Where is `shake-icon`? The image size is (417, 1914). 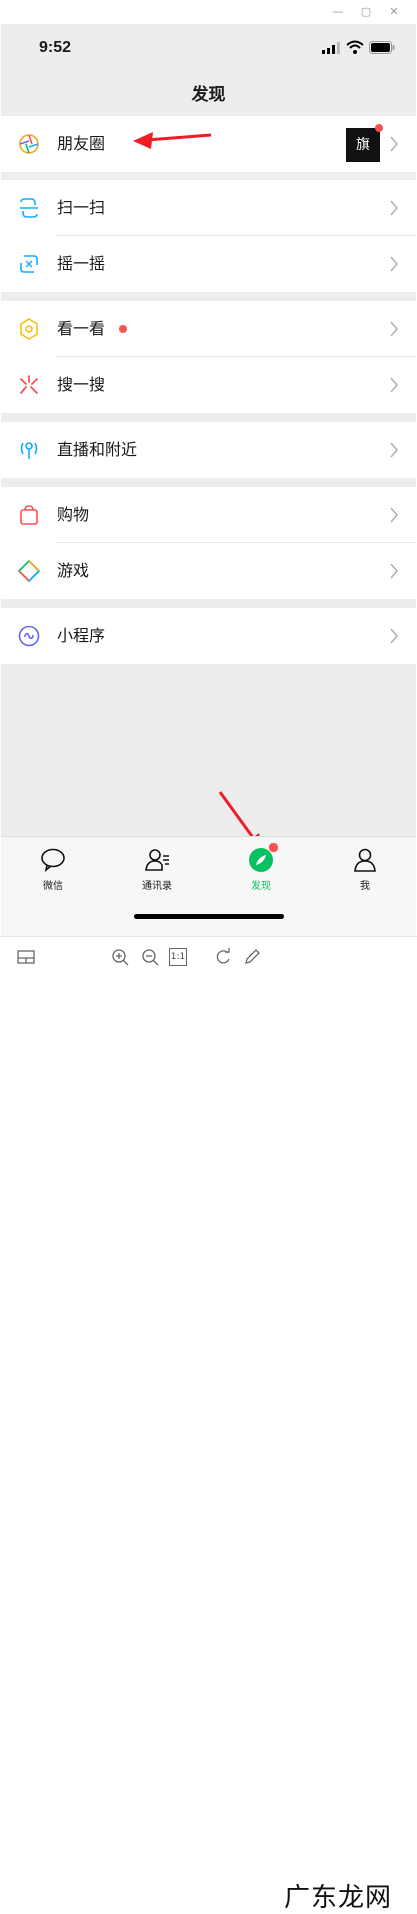 shake-icon is located at coordinates (29, 264).